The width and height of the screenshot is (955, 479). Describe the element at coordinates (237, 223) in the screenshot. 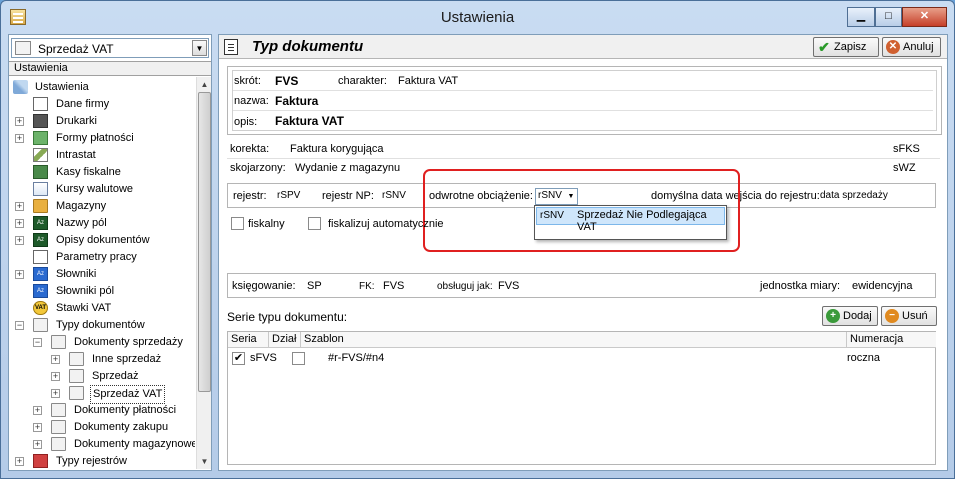

I see `fiskalny-checkbox` at that location.